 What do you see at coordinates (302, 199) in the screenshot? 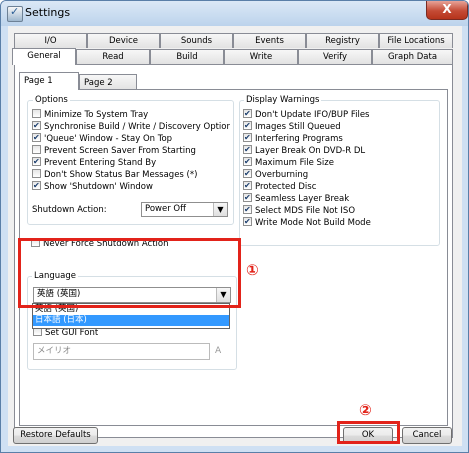
I see `warning-label: Seamless Layer Break` at bounding box center [302, 199].